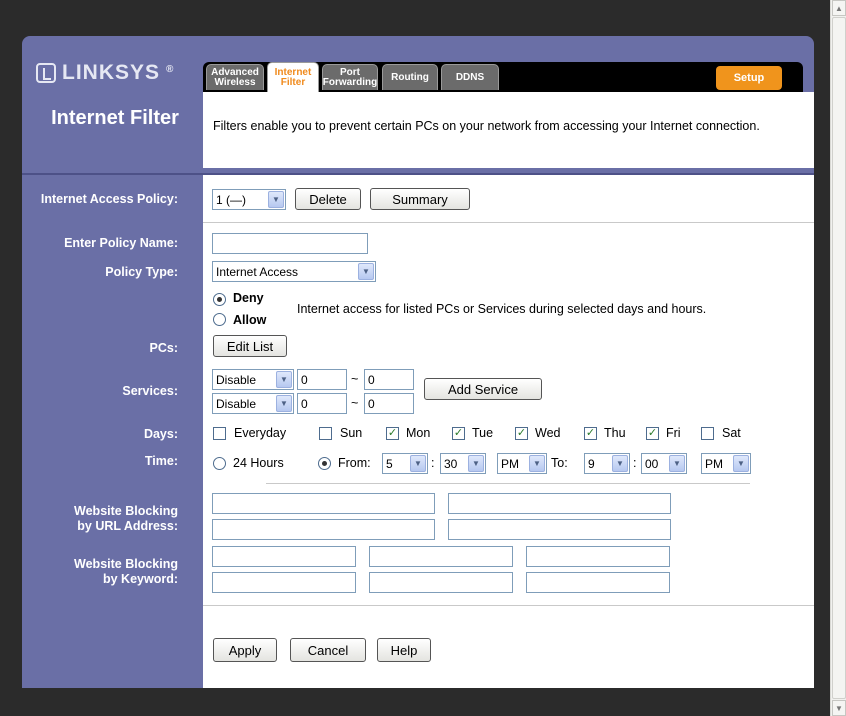 The width and height of the screenshot is (846, 716). What do you see at coordinates (405, 463) in the screenshot?
I see `from-hour-select: 5 ▼` at bounding box center [405, 463].